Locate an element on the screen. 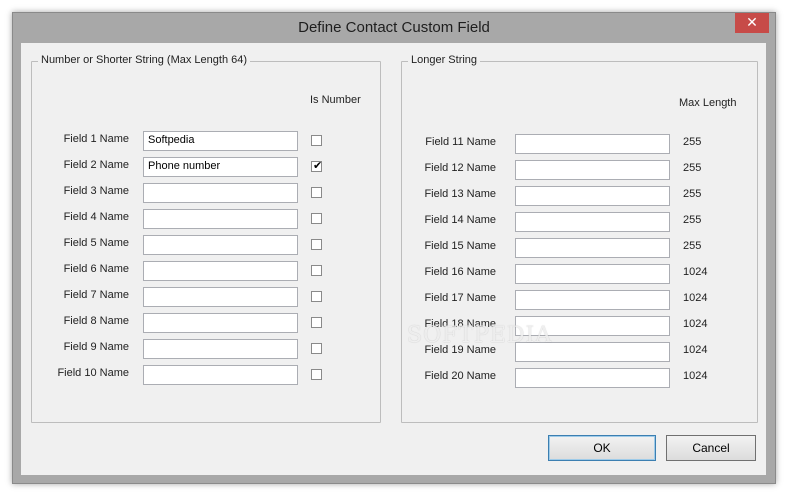 Image resolution: width=795 pixels, height=502 pixels. field-3-is-number-checkbox is located at coordinates (316, 192).